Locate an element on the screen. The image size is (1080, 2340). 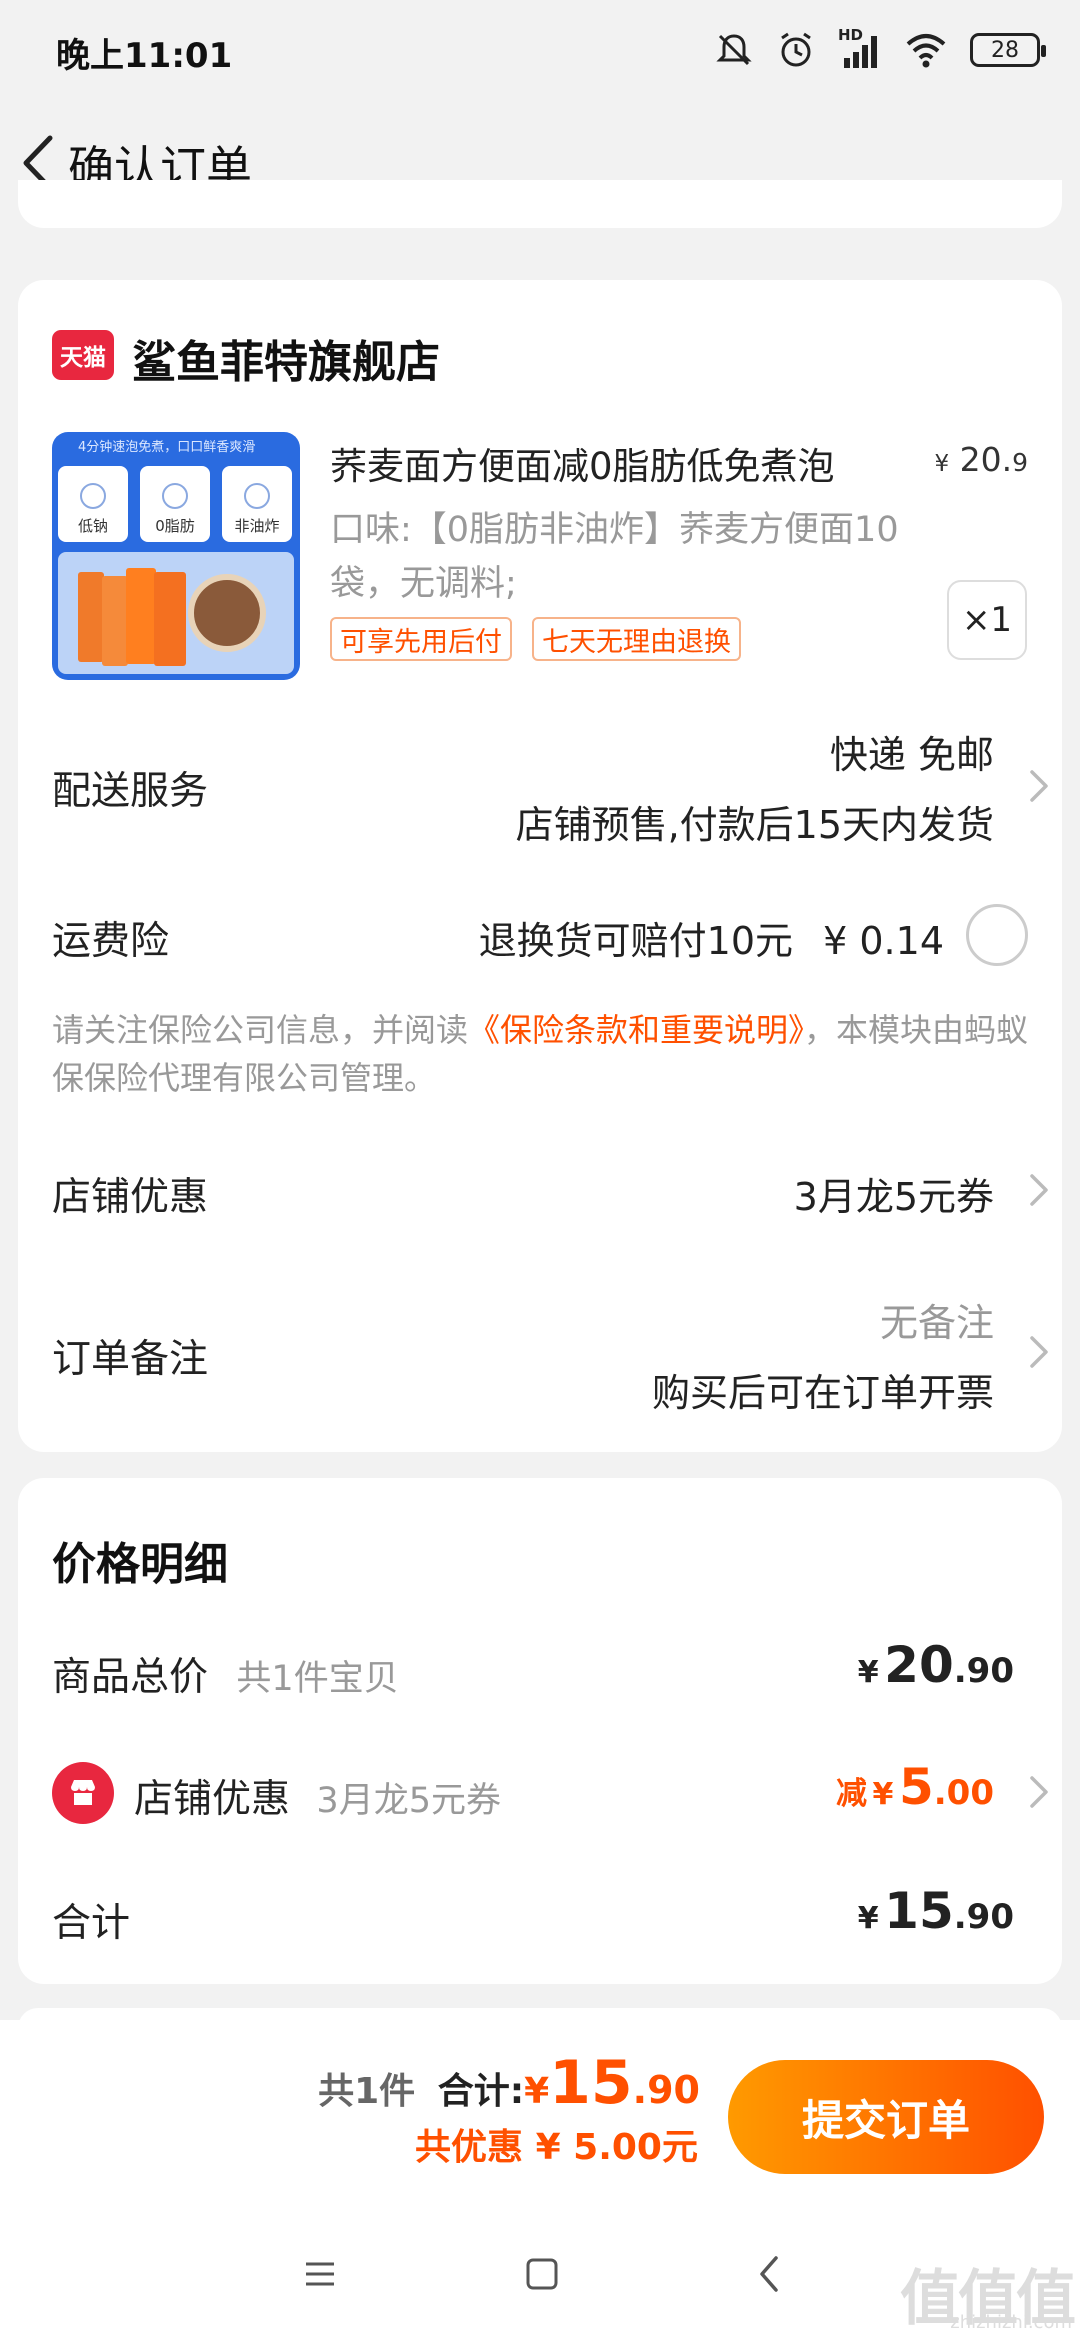
delivery-note: 店铺预售,付款后15天内发货 is located at coordinates (754, 825).